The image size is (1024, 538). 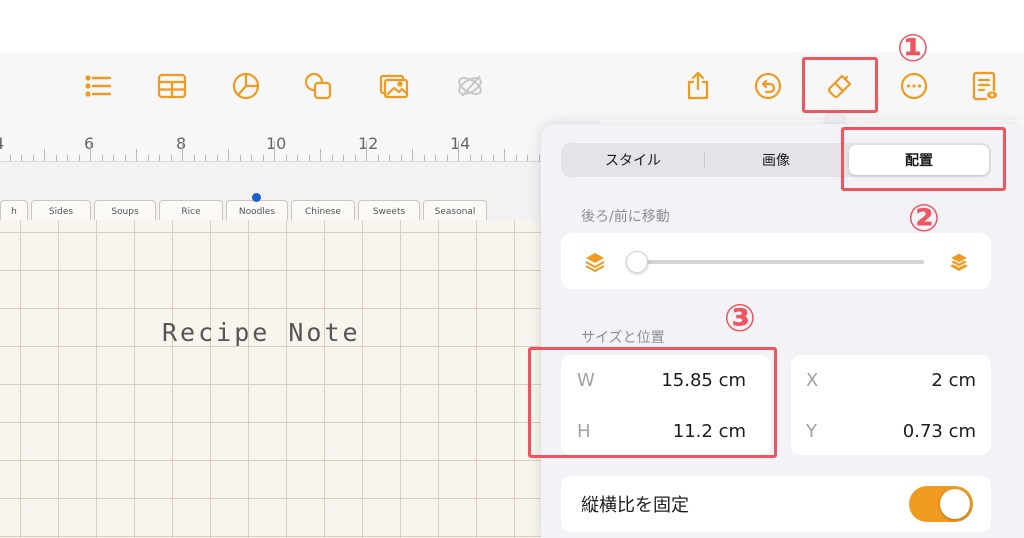 I want to click on document-tab: Seasonal, so click(x=455, y=211).